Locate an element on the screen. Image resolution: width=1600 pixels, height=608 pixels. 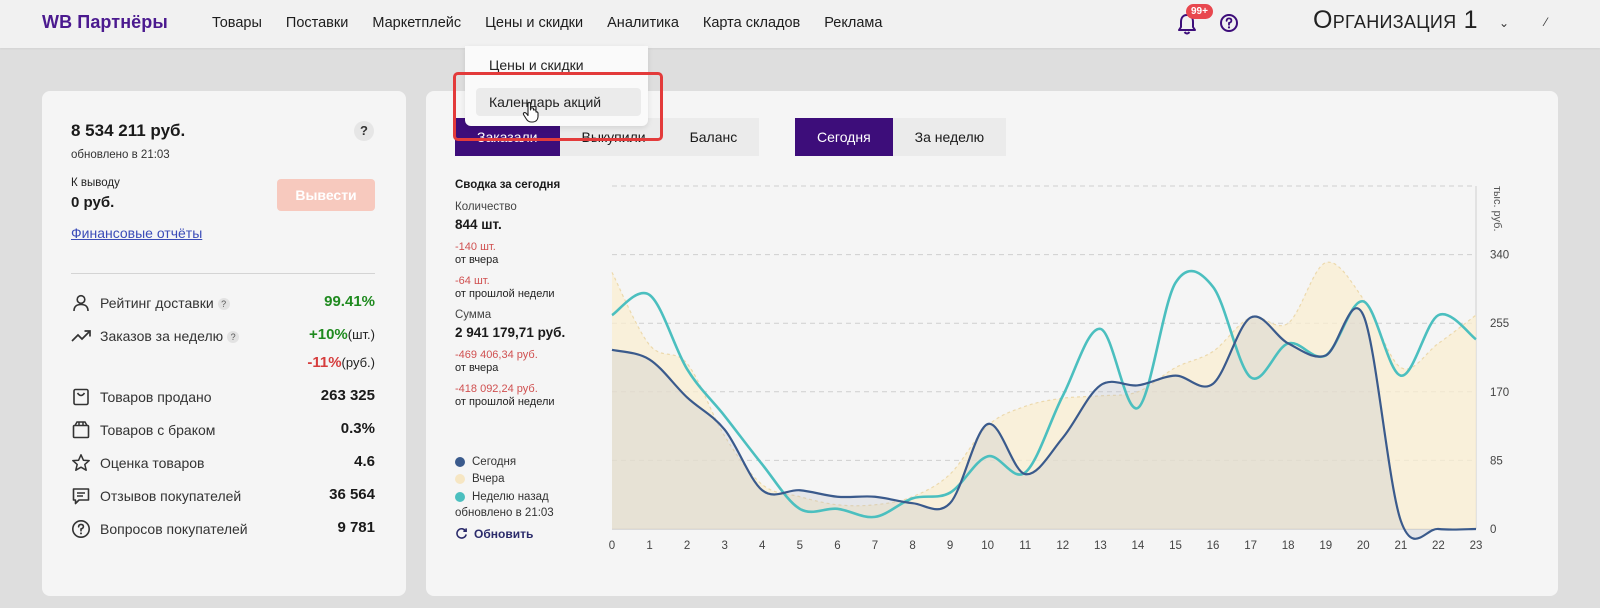
x-tick-label: 19 is located at coordinates (1325, 546).